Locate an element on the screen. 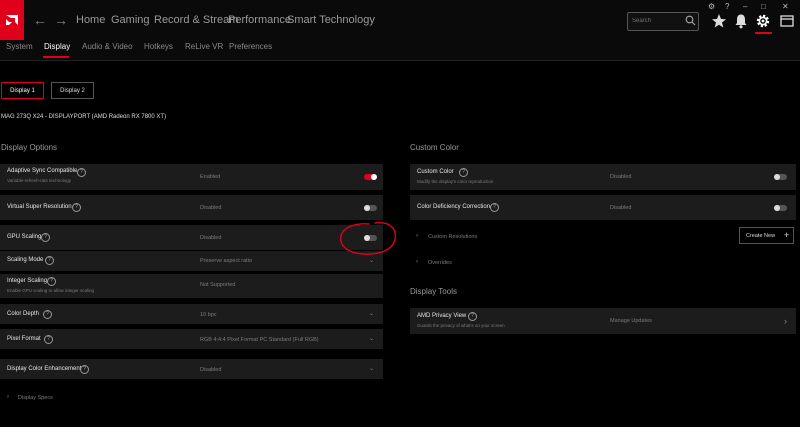  scaling-mode-value: Preserve aspect ratio is located at coordinates (226, 261).